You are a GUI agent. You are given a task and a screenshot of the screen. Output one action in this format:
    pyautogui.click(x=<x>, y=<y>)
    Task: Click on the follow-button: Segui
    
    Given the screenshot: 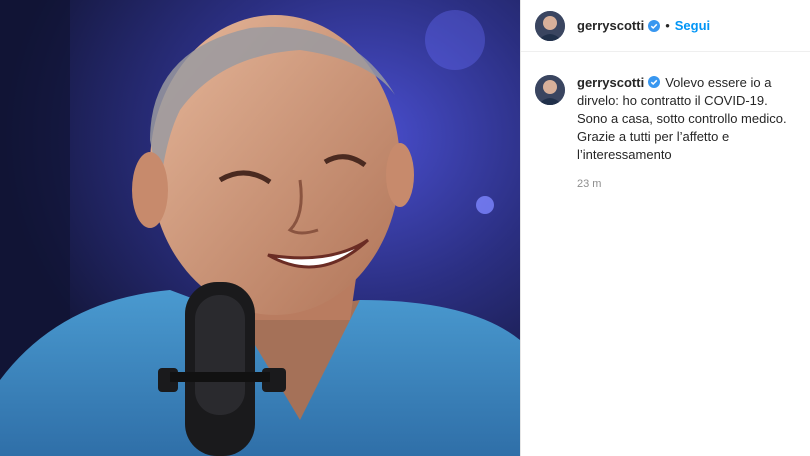 What is the action you would take?
    pyautogui.click(x=692, y=25)
    